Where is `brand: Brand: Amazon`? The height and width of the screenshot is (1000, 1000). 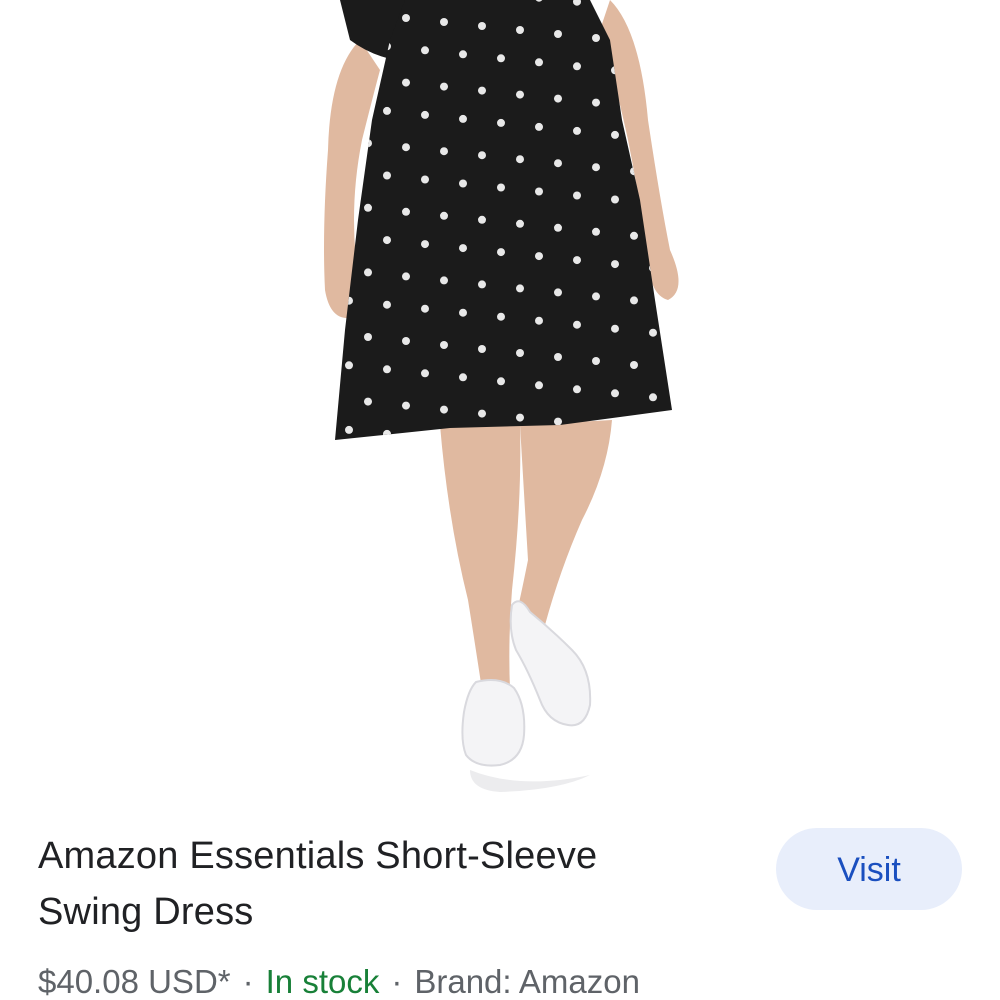 brand: Brand: Amazon is located at coordinates (527, 981).